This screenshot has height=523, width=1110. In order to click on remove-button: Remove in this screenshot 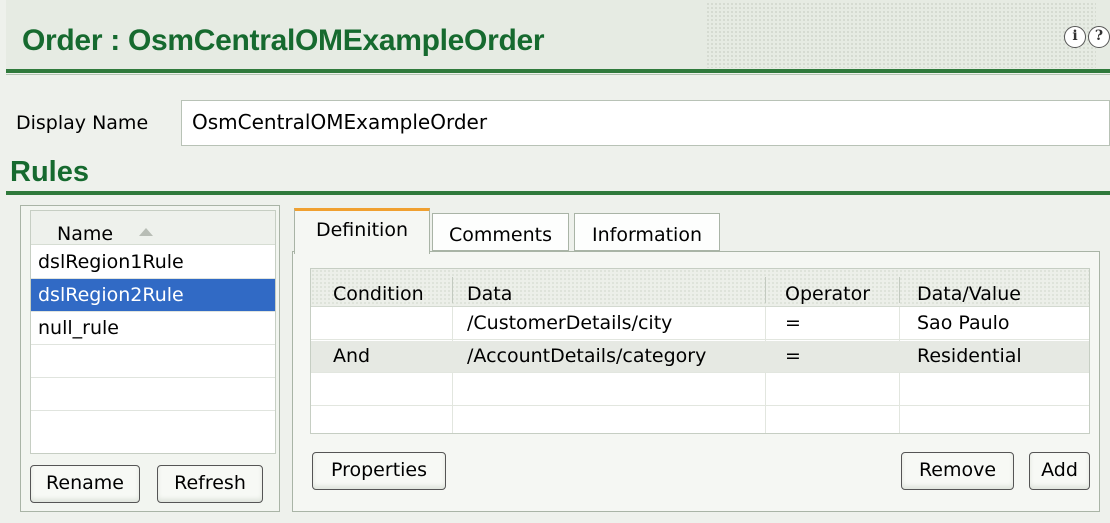, I will do `click(957, 471)`.